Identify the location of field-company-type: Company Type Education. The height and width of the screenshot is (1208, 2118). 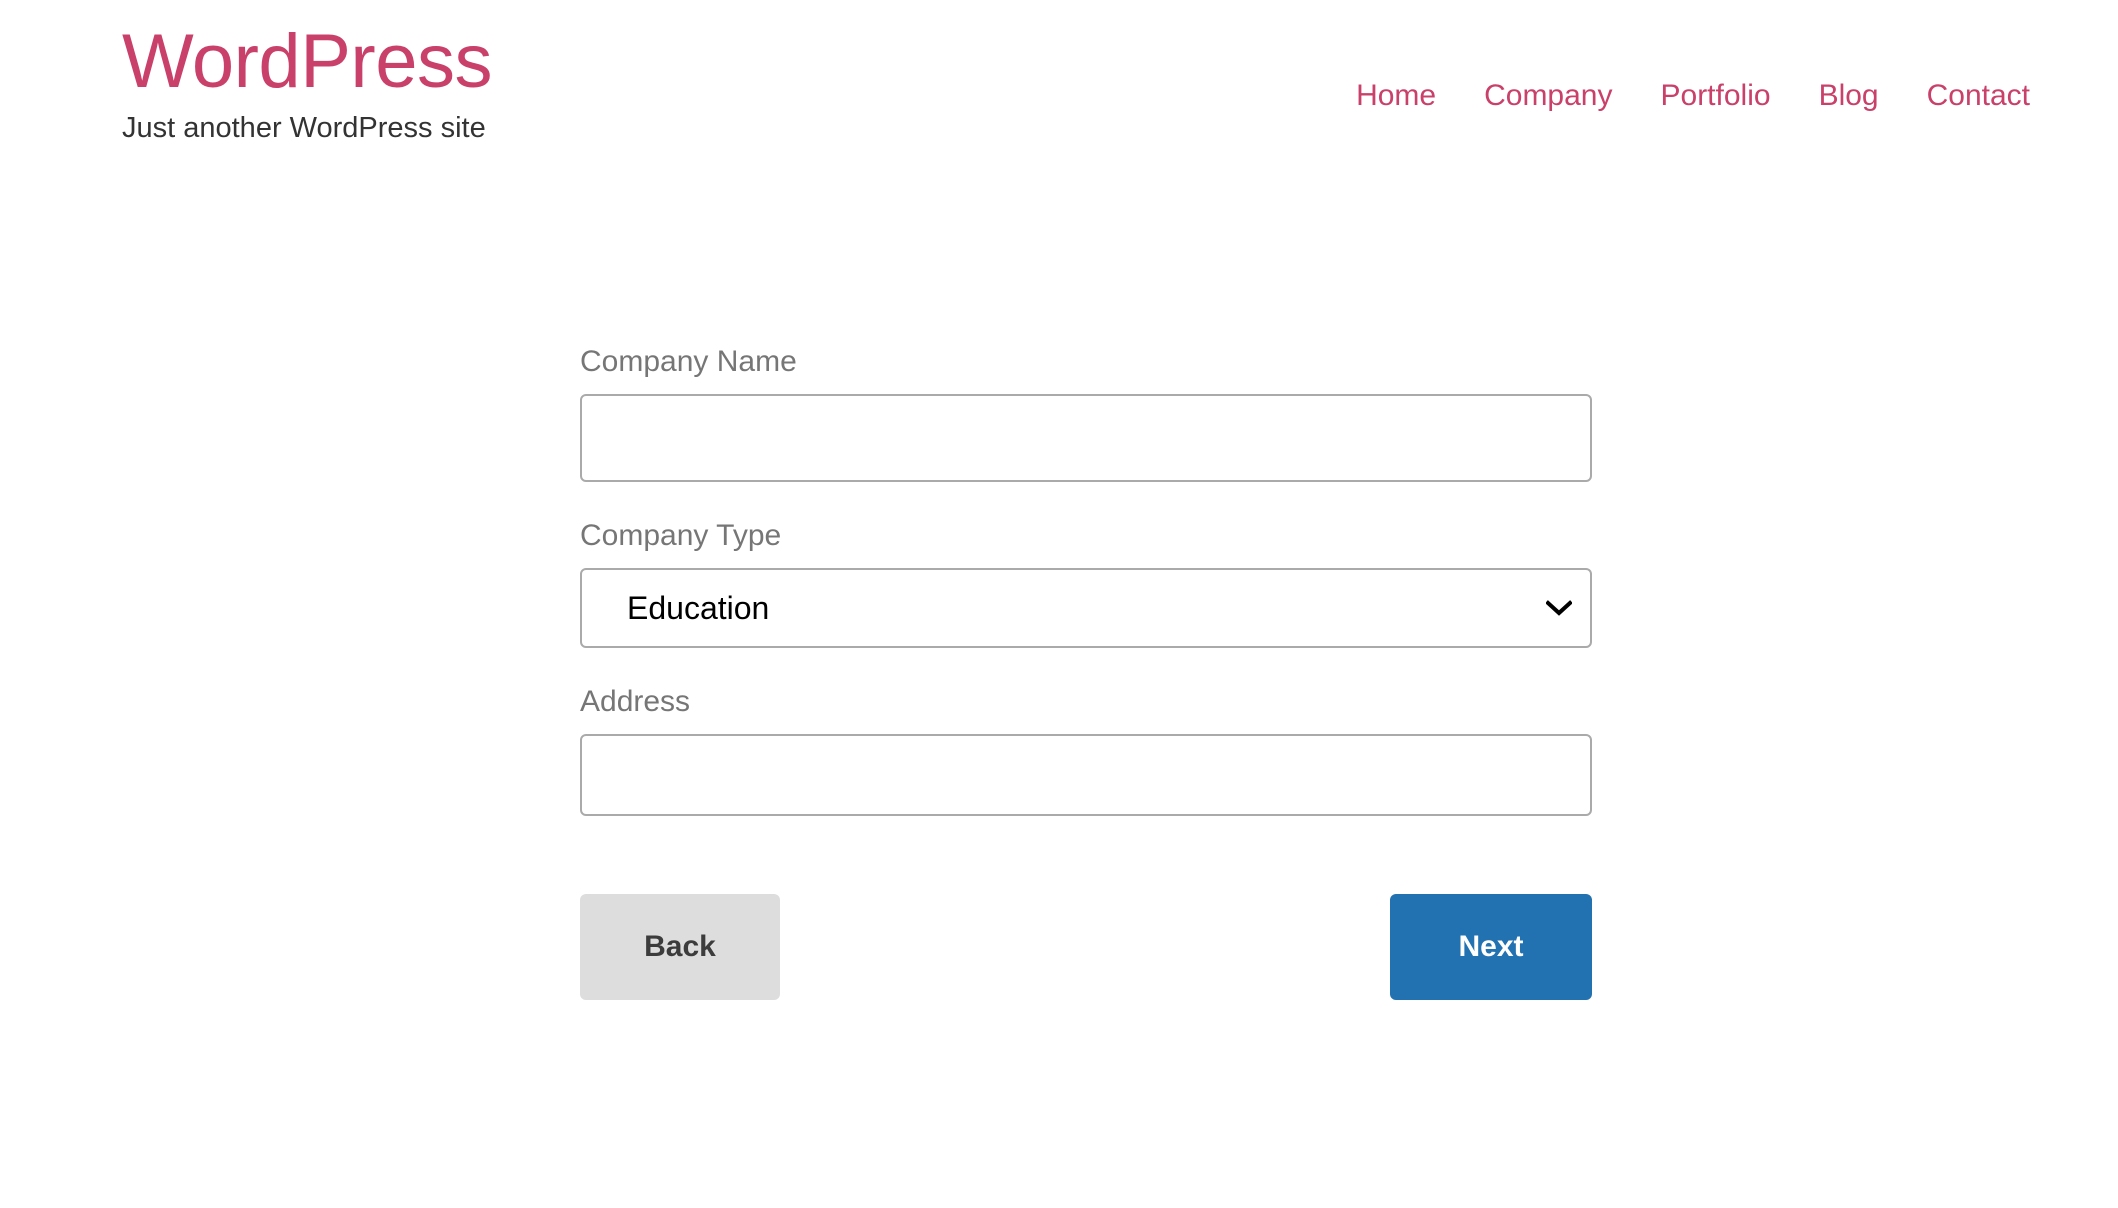
(1086, 583).